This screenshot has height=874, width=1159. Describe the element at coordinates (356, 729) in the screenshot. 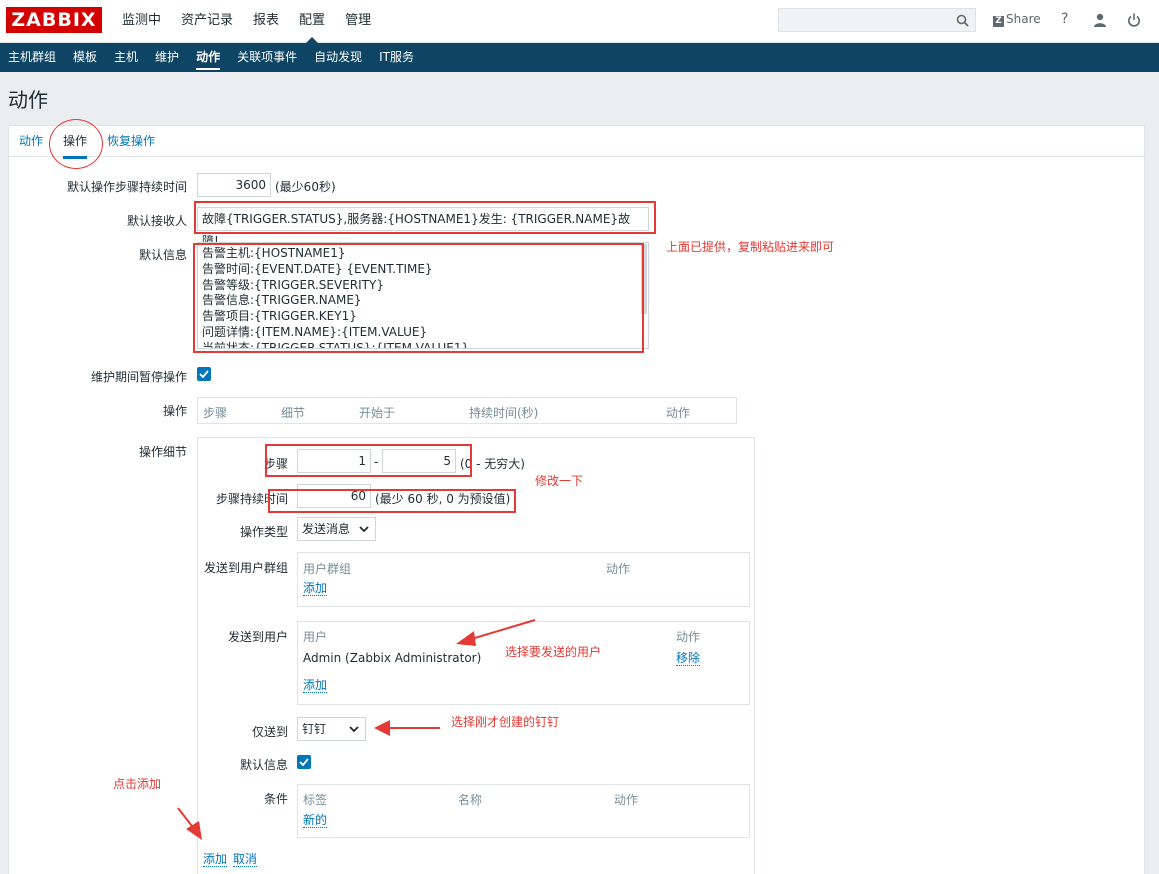

I see `annotation-arrows` at that location.